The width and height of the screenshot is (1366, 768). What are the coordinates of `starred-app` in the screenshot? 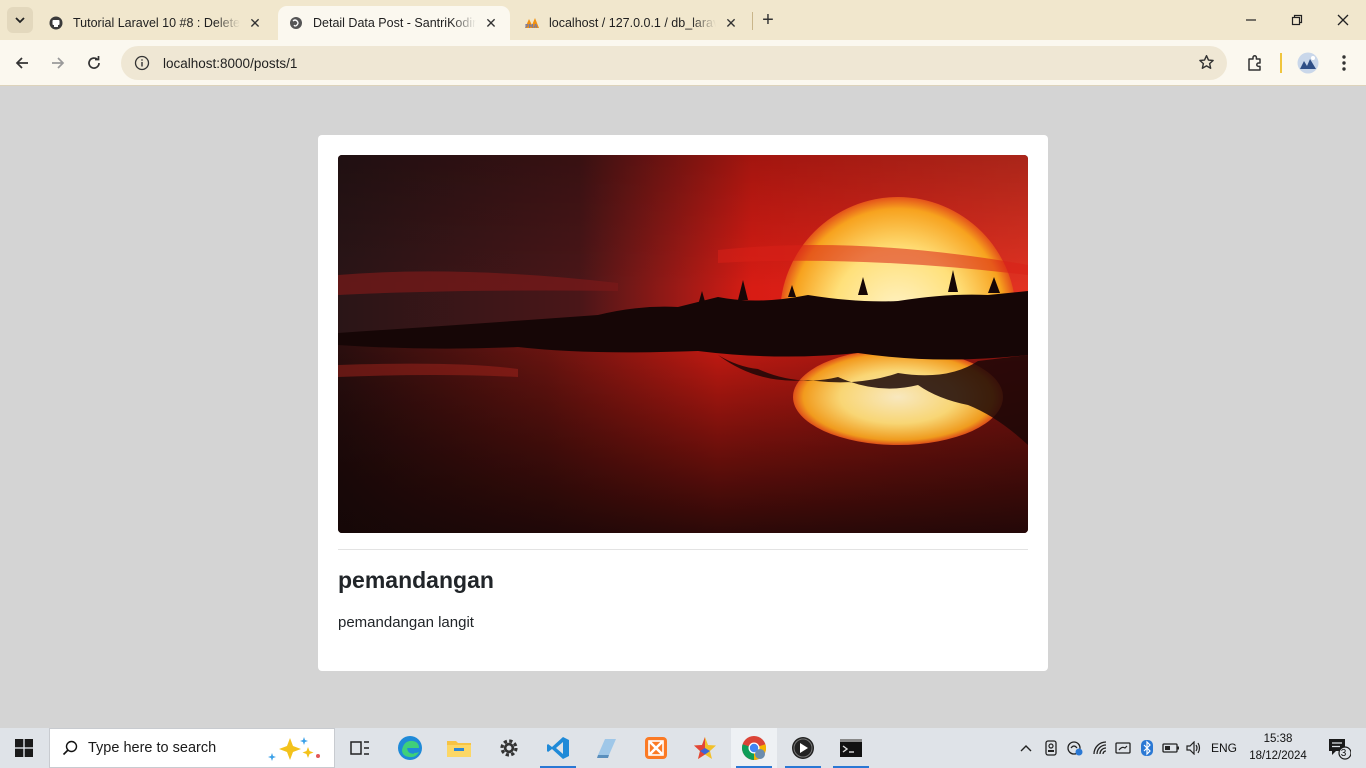 It's located at (705, 748).